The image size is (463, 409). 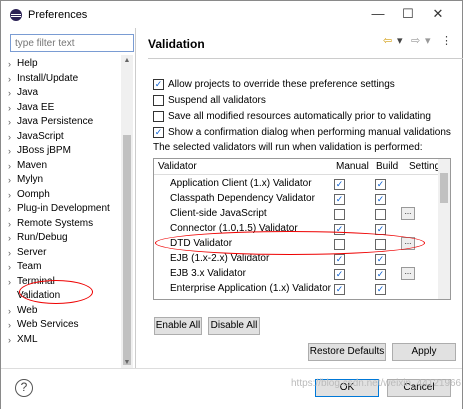 I want to click on forward-icon: ⇨, so click(x=415, y=40).